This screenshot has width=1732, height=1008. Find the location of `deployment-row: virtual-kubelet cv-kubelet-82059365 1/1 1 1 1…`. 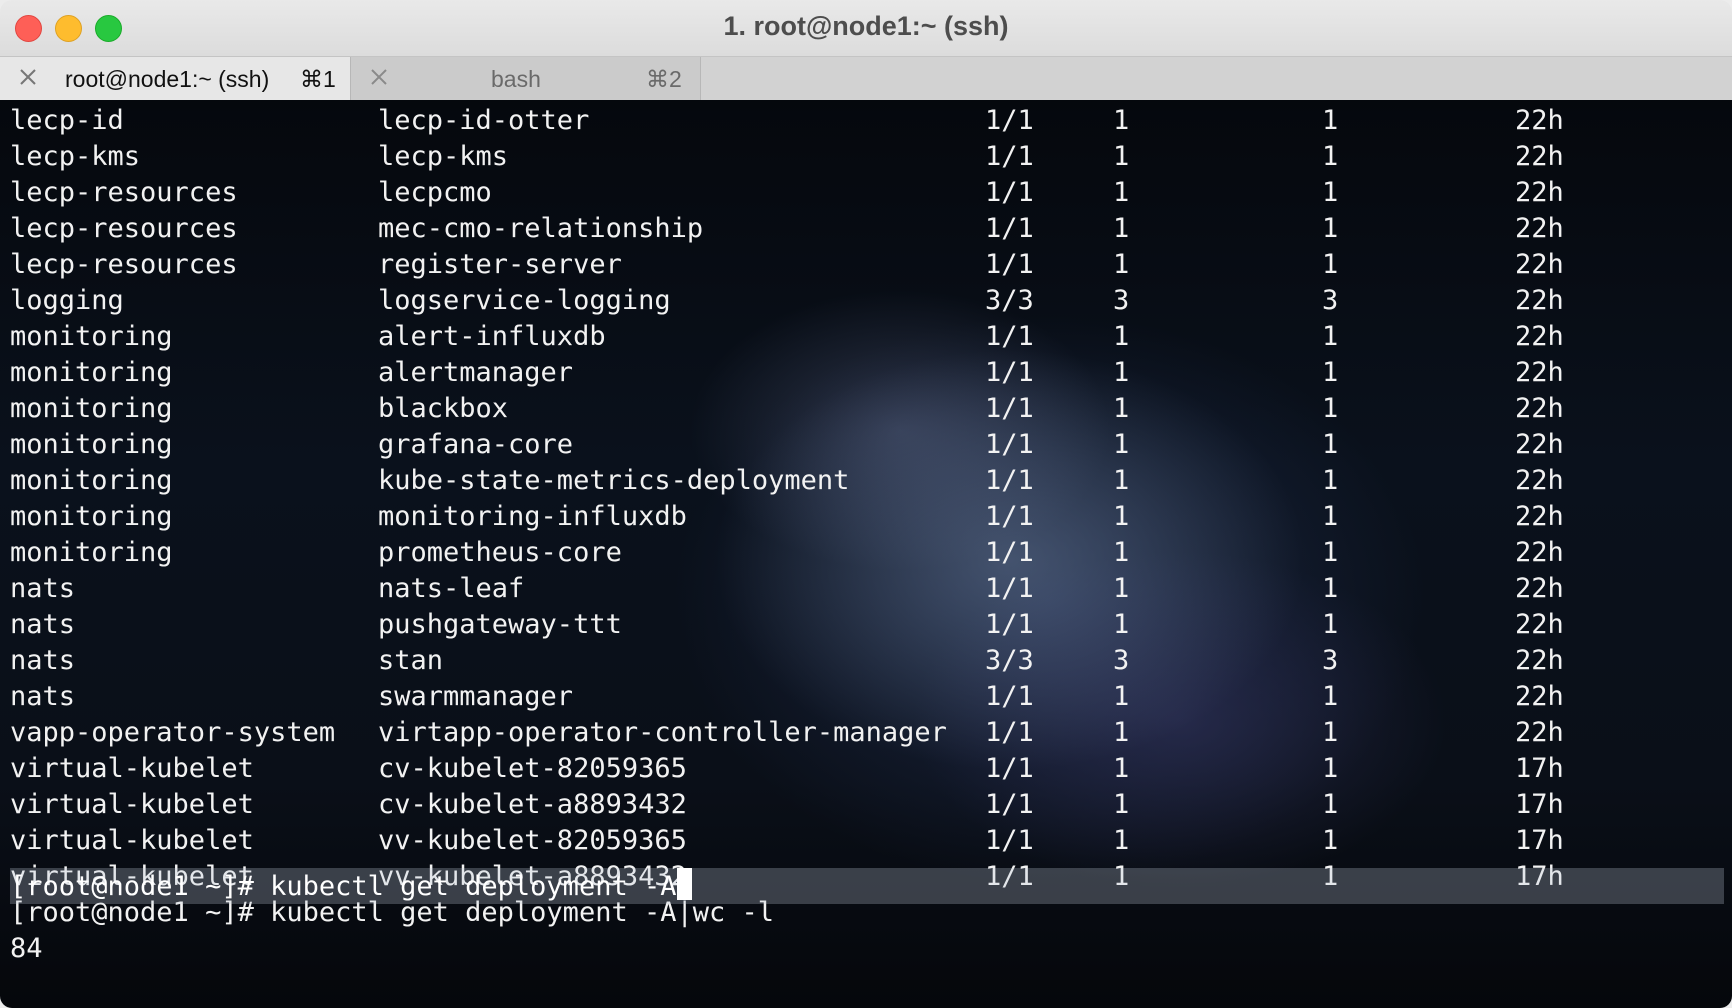

deployment-row: virtual-kubelet cv-kubelet-82059365 1/1 1 1 1… is located at coordinates (787, 769).